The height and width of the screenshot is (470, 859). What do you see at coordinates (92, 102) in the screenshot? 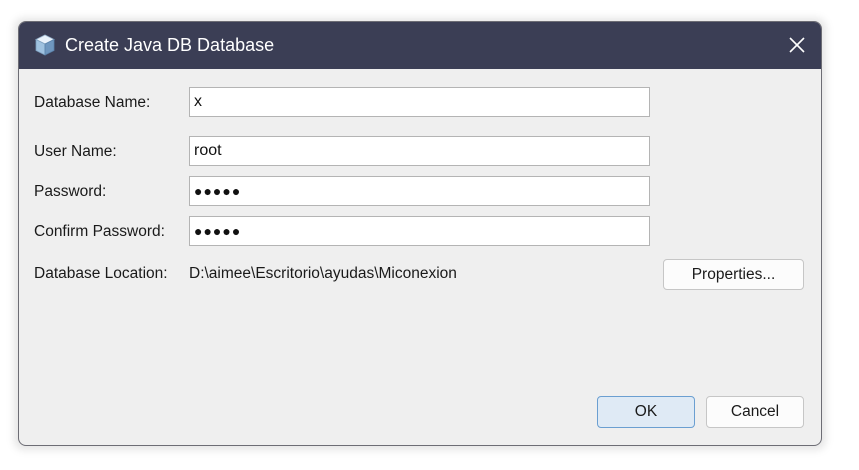
I see `database-name-label: Database Name:` at bounding box center [92, 102].